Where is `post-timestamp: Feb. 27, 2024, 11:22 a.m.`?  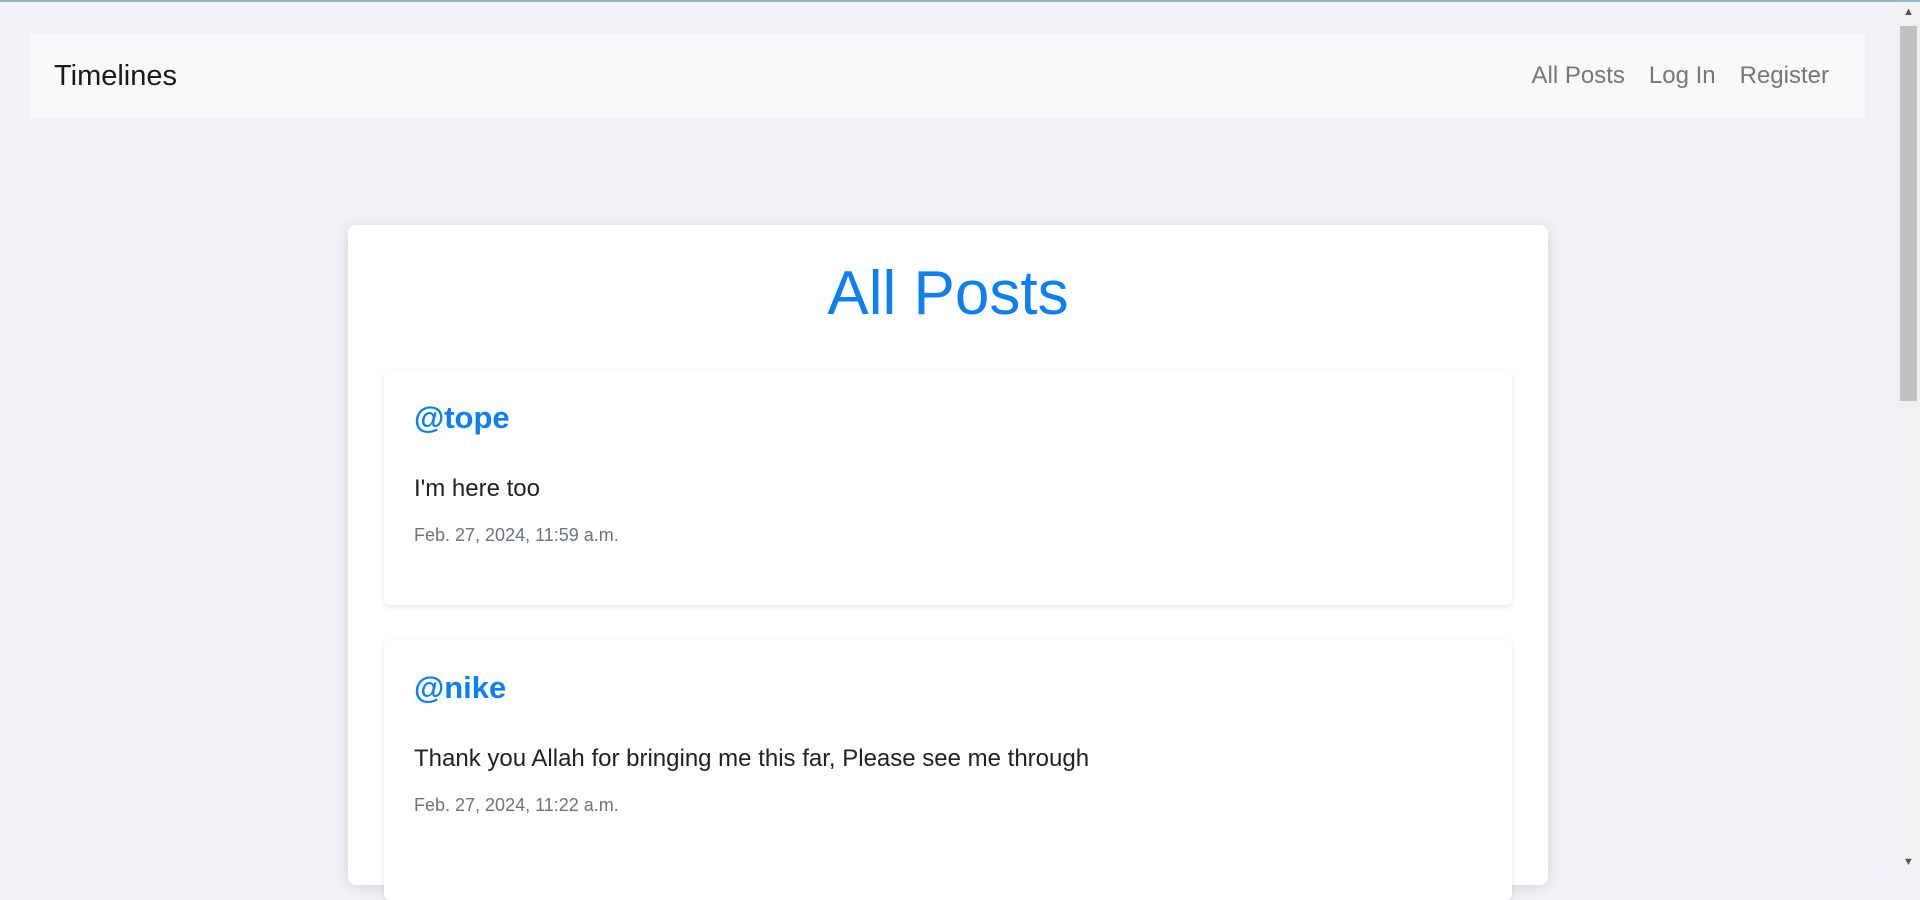
post-timestamp: Feb. 27, 2024, 11:22 a.m. is located at coordinates (516, 805).